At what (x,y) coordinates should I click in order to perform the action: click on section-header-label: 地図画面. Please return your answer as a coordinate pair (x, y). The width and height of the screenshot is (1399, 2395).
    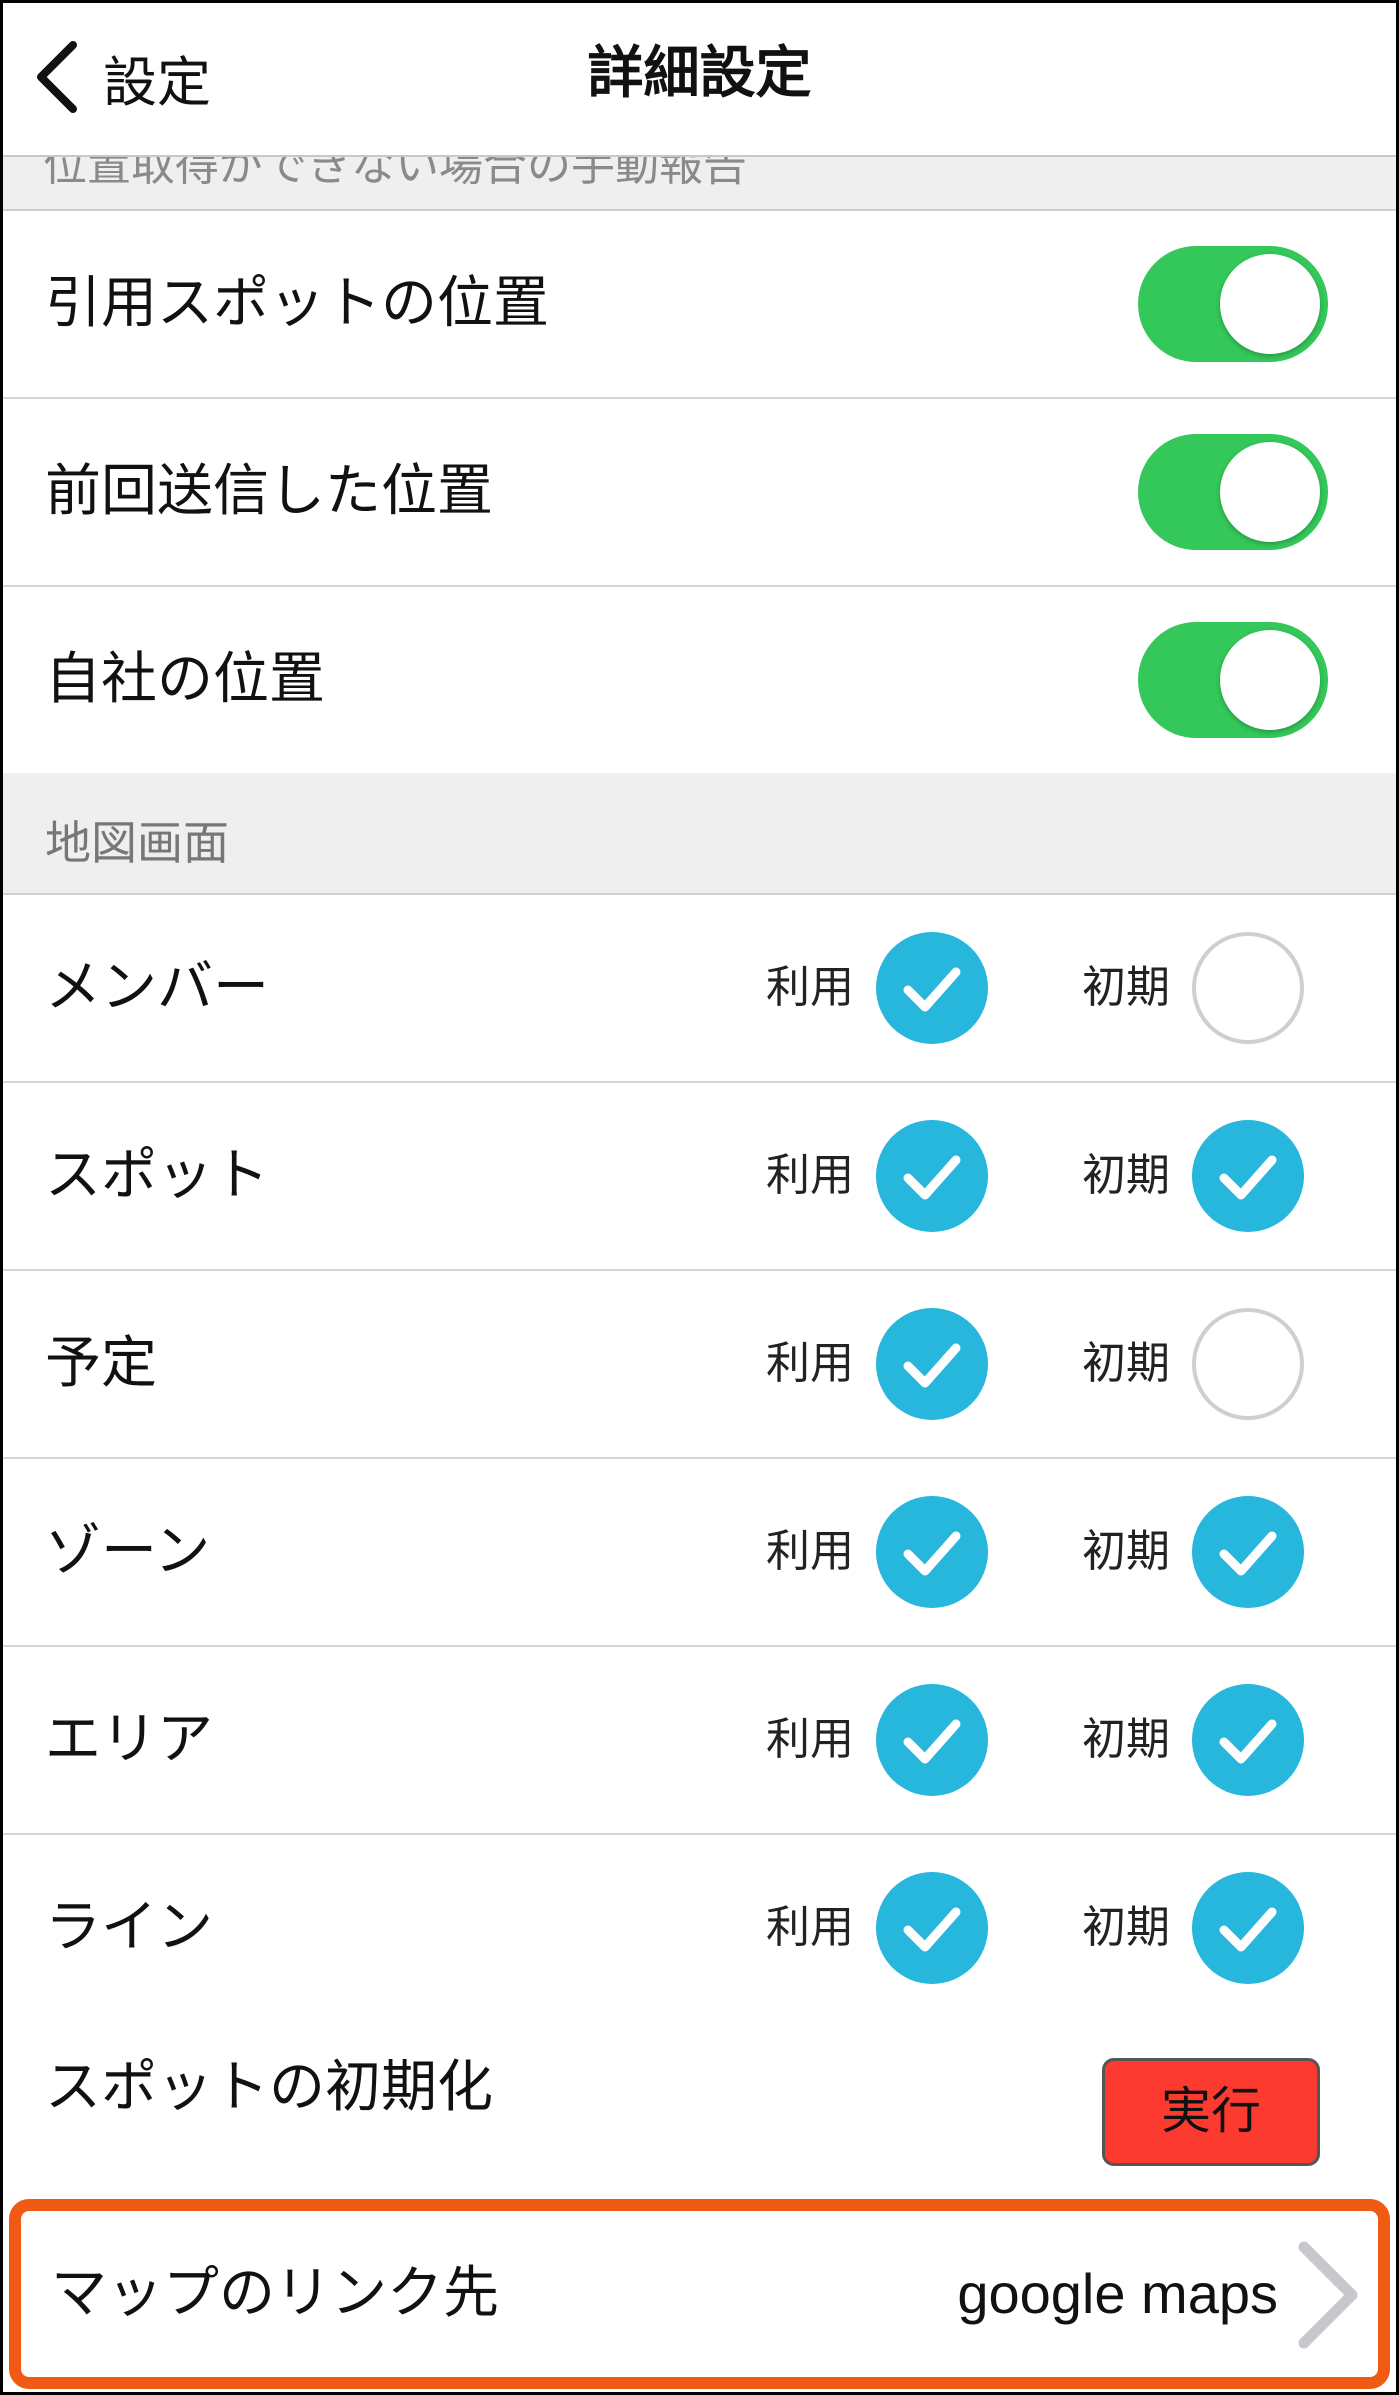
    Looking at the image, I should click on (137, 843).